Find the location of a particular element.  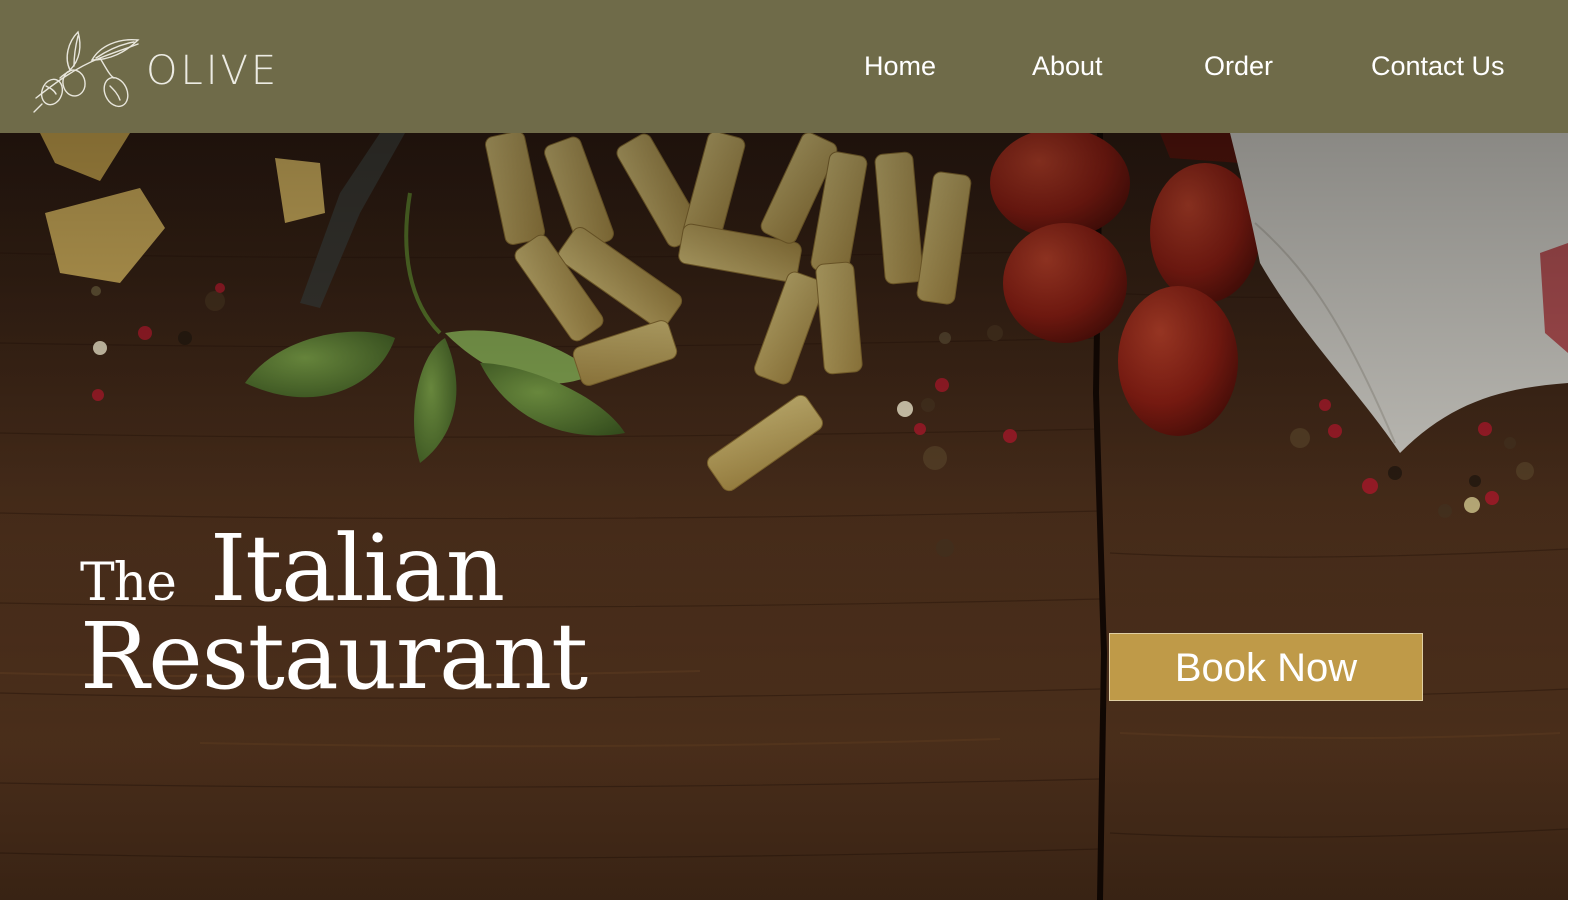

nav-contact-us-link: Contact Us is located at coordinates (1438, 66).